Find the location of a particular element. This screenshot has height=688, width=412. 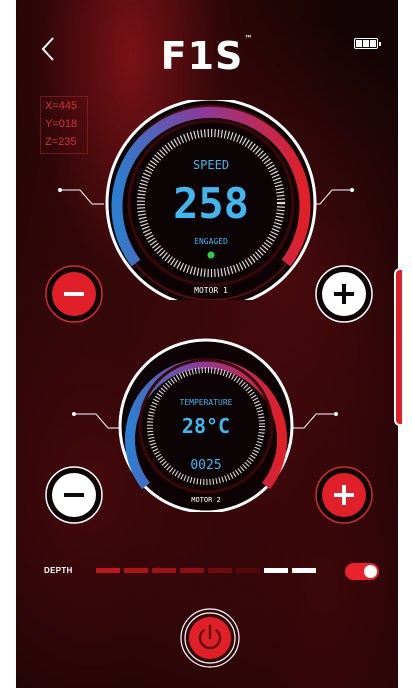

right-connector-line is located at coordinates (314, 421).